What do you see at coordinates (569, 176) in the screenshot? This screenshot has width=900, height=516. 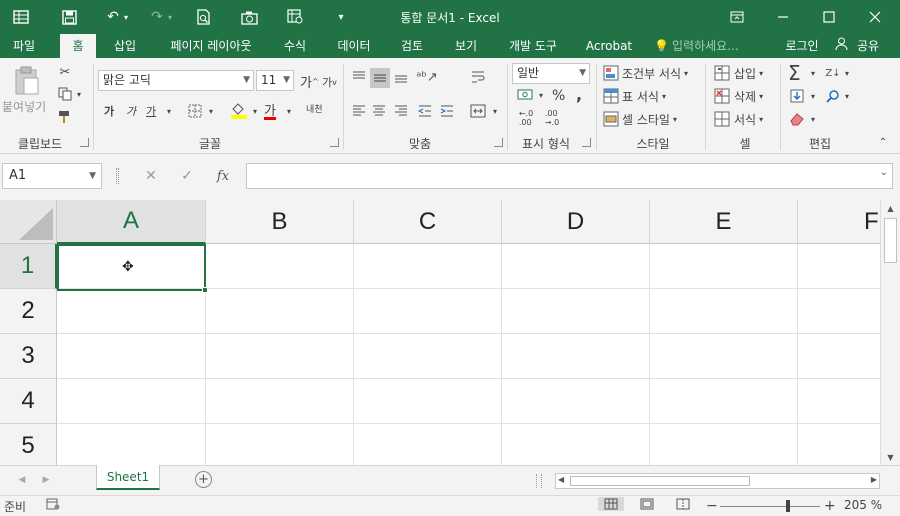 I see `formula-input: ⌄` at bounding box center [569, 176].